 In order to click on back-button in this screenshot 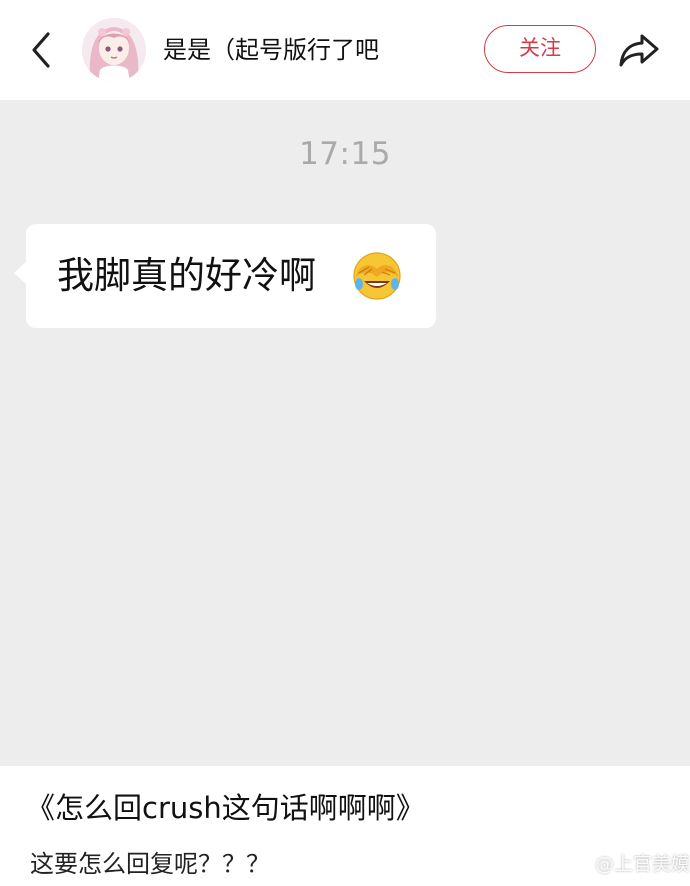, I will do `click(43, 50)`.